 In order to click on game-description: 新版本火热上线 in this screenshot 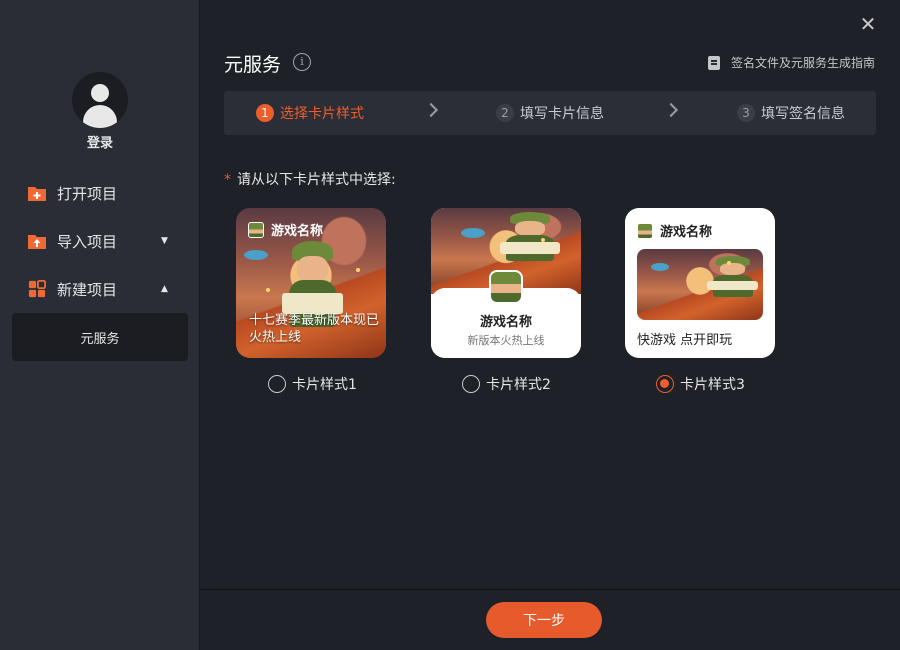, I will do `click(506, 340)`.